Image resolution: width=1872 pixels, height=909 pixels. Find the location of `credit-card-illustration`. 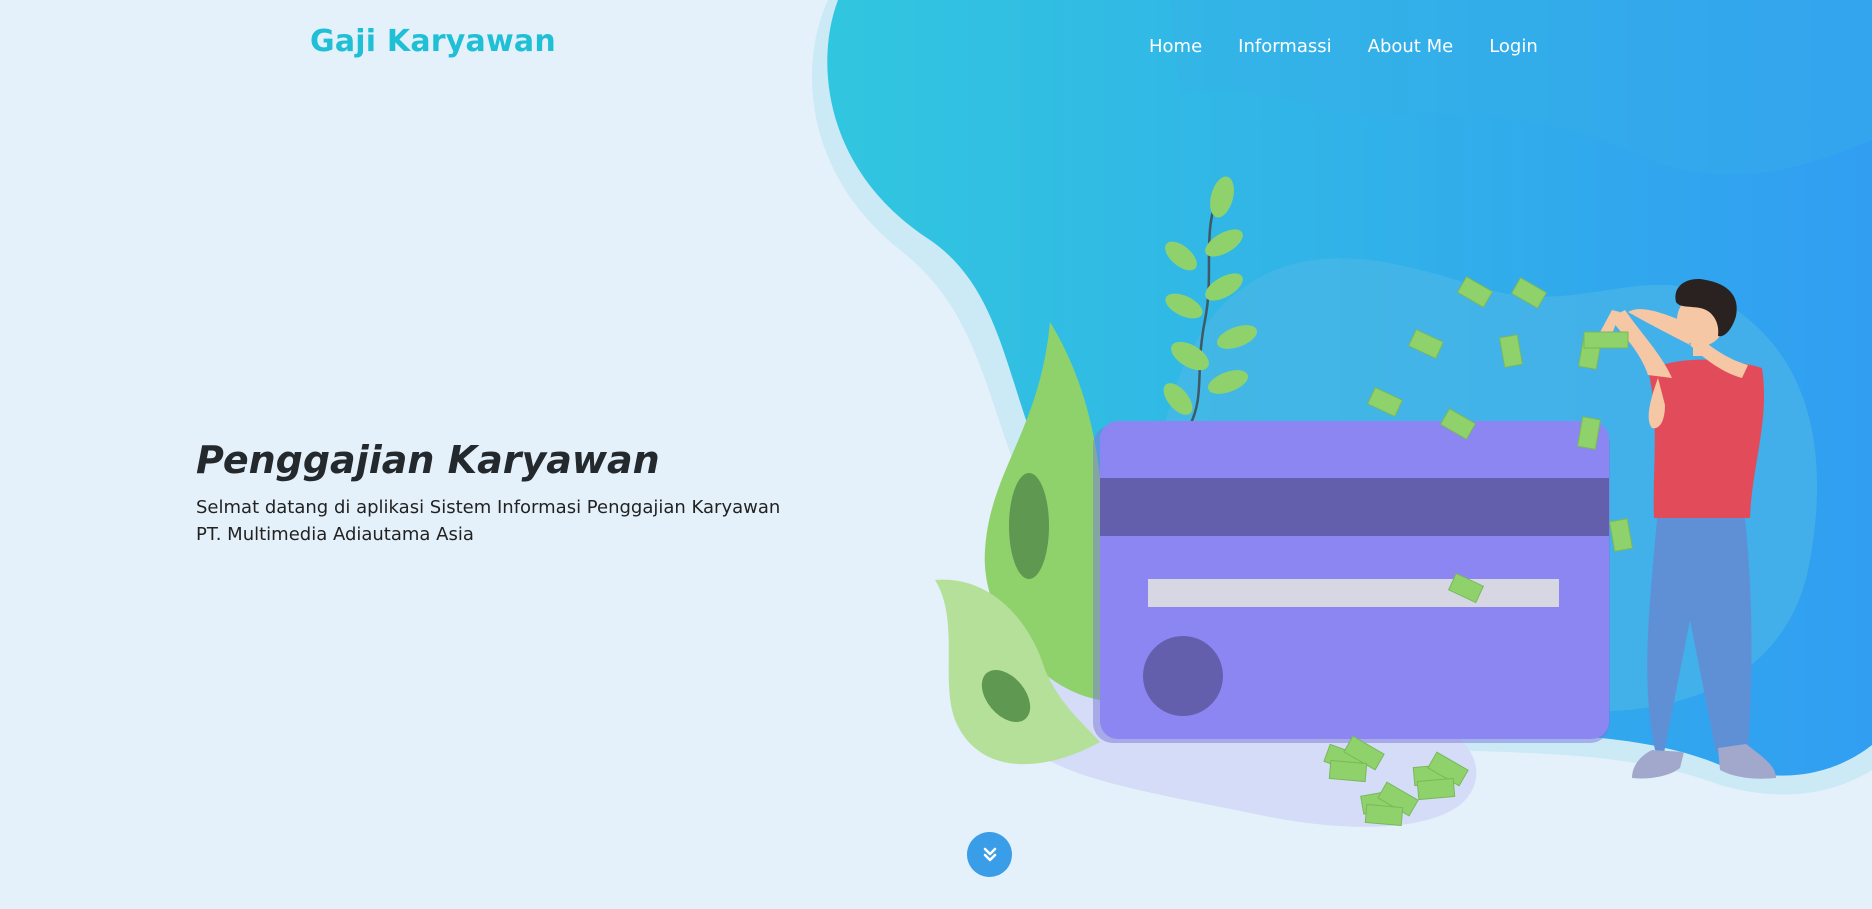

credit-card-illustration is located at coordinates (1351, 582).